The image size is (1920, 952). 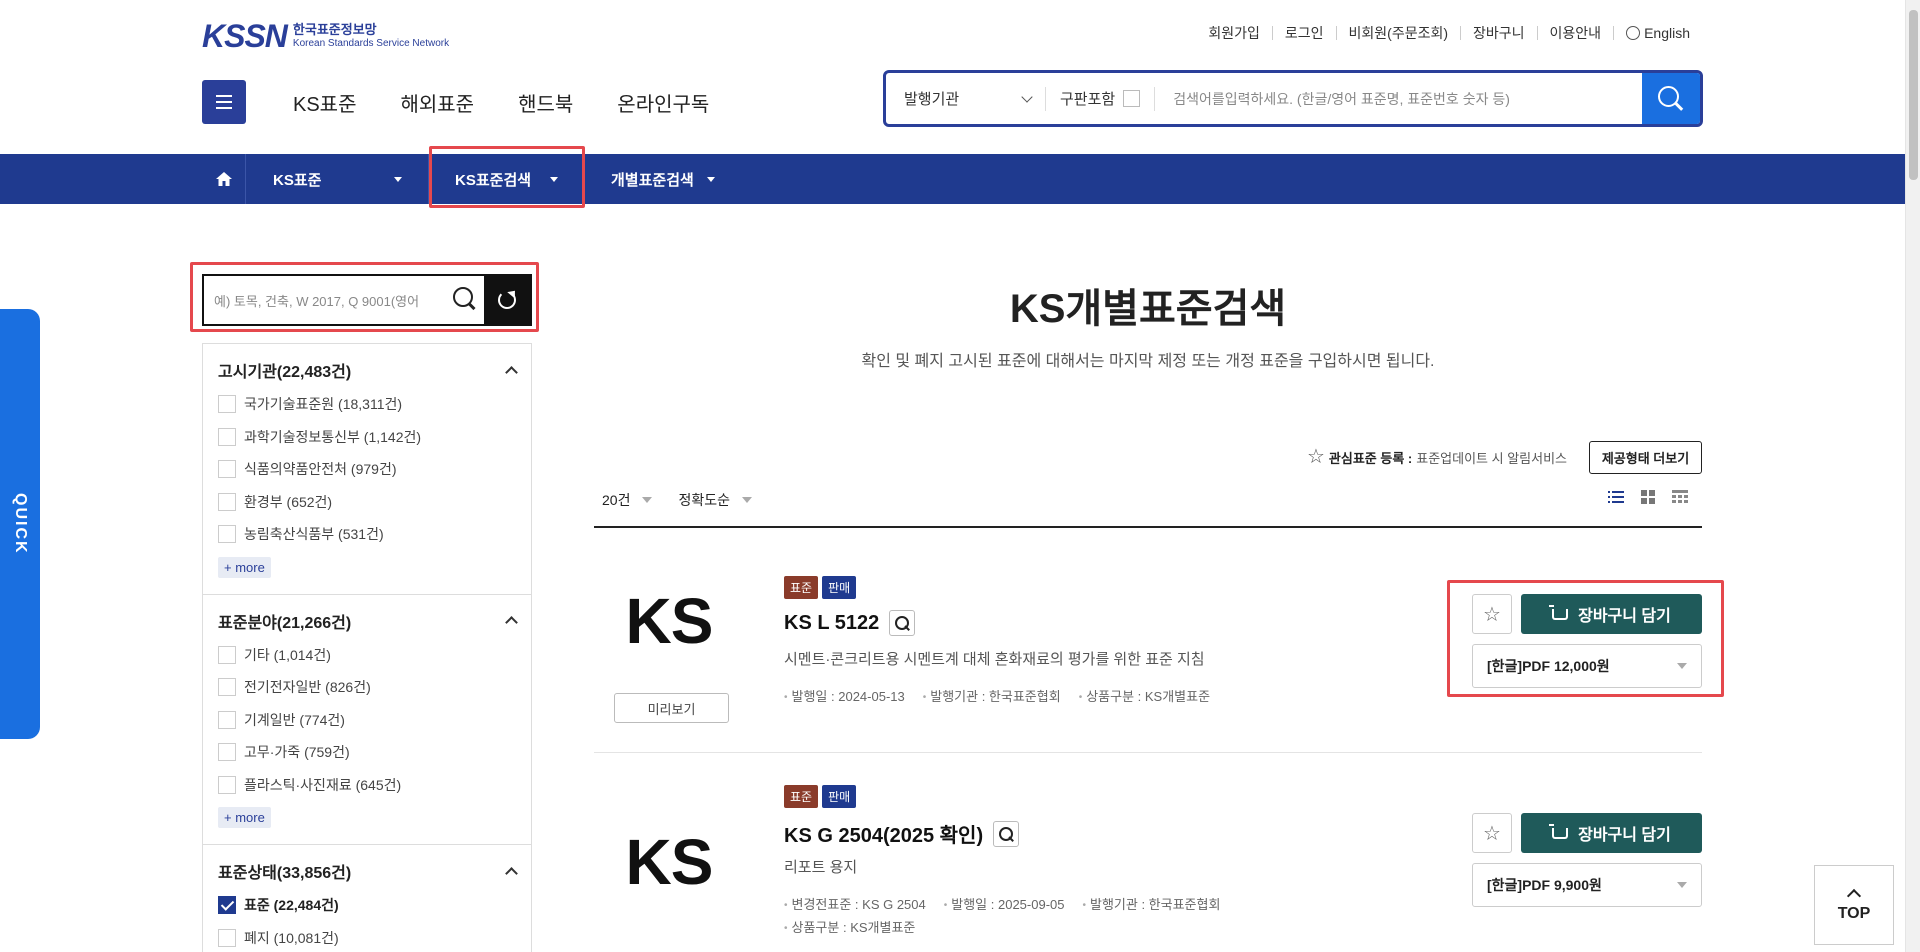 I want to click on english-label: English, so click(x=1667, y=33).